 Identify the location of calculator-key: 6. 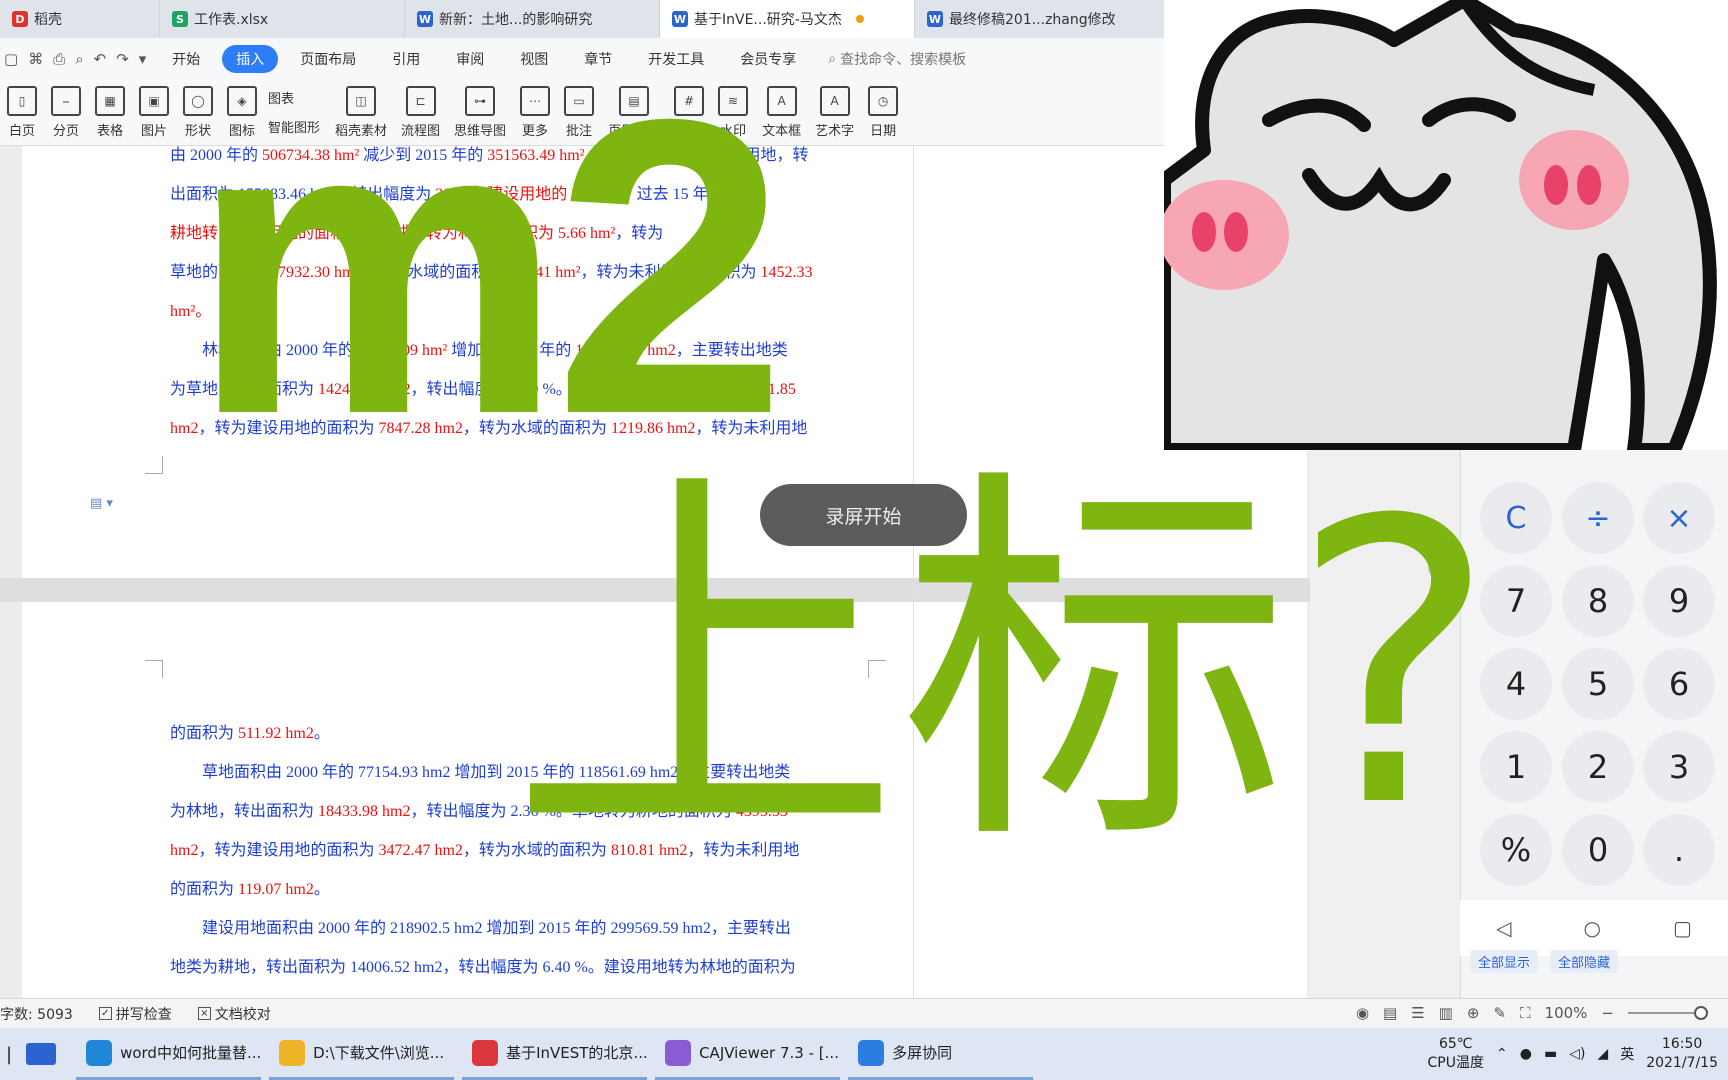
(1679, 684).